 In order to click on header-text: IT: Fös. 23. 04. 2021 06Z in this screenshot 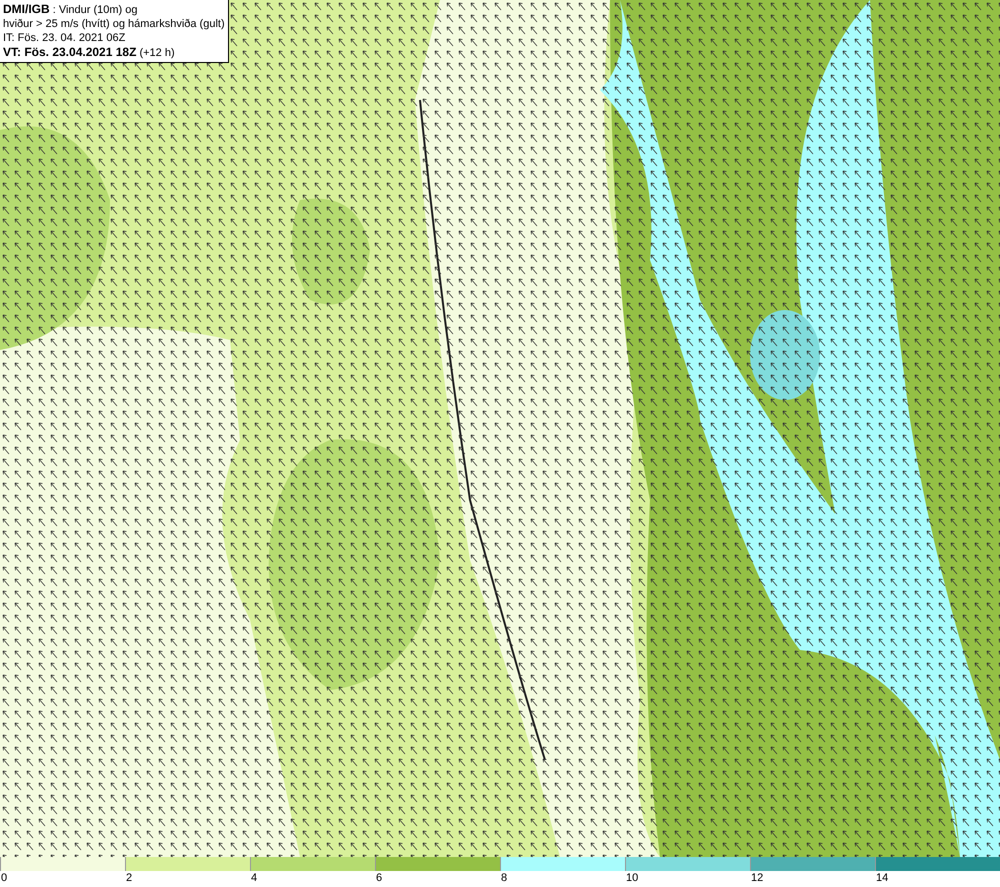, I will do `click(64, 38)`.